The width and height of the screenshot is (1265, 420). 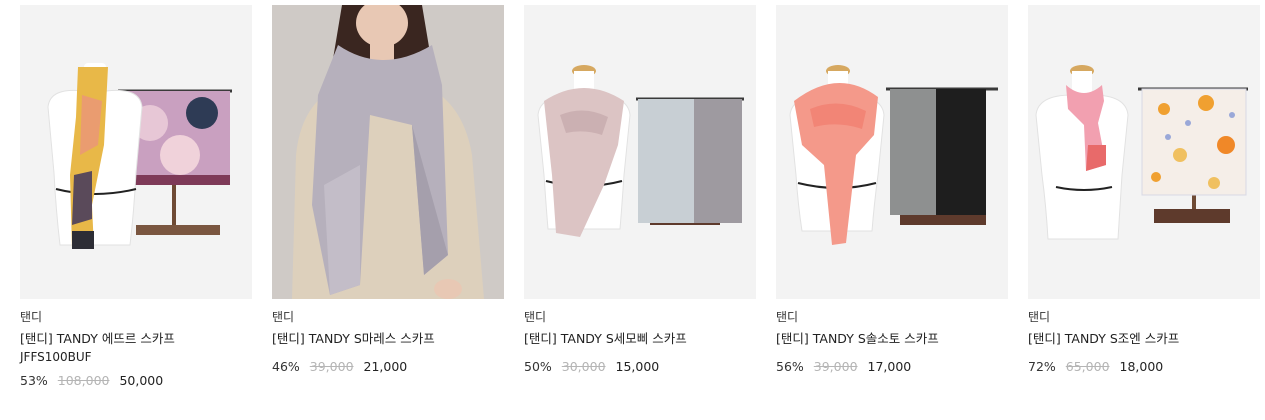 I want to click on discount-rate: 56%, so click(x=790, y=366).